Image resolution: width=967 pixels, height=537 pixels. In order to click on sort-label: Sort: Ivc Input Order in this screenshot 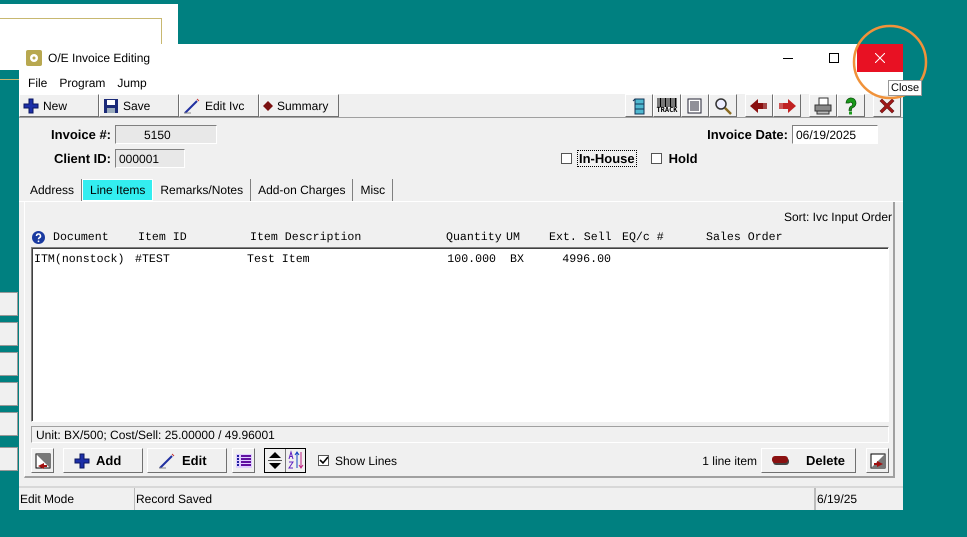, I will do `click(838, 217)`.